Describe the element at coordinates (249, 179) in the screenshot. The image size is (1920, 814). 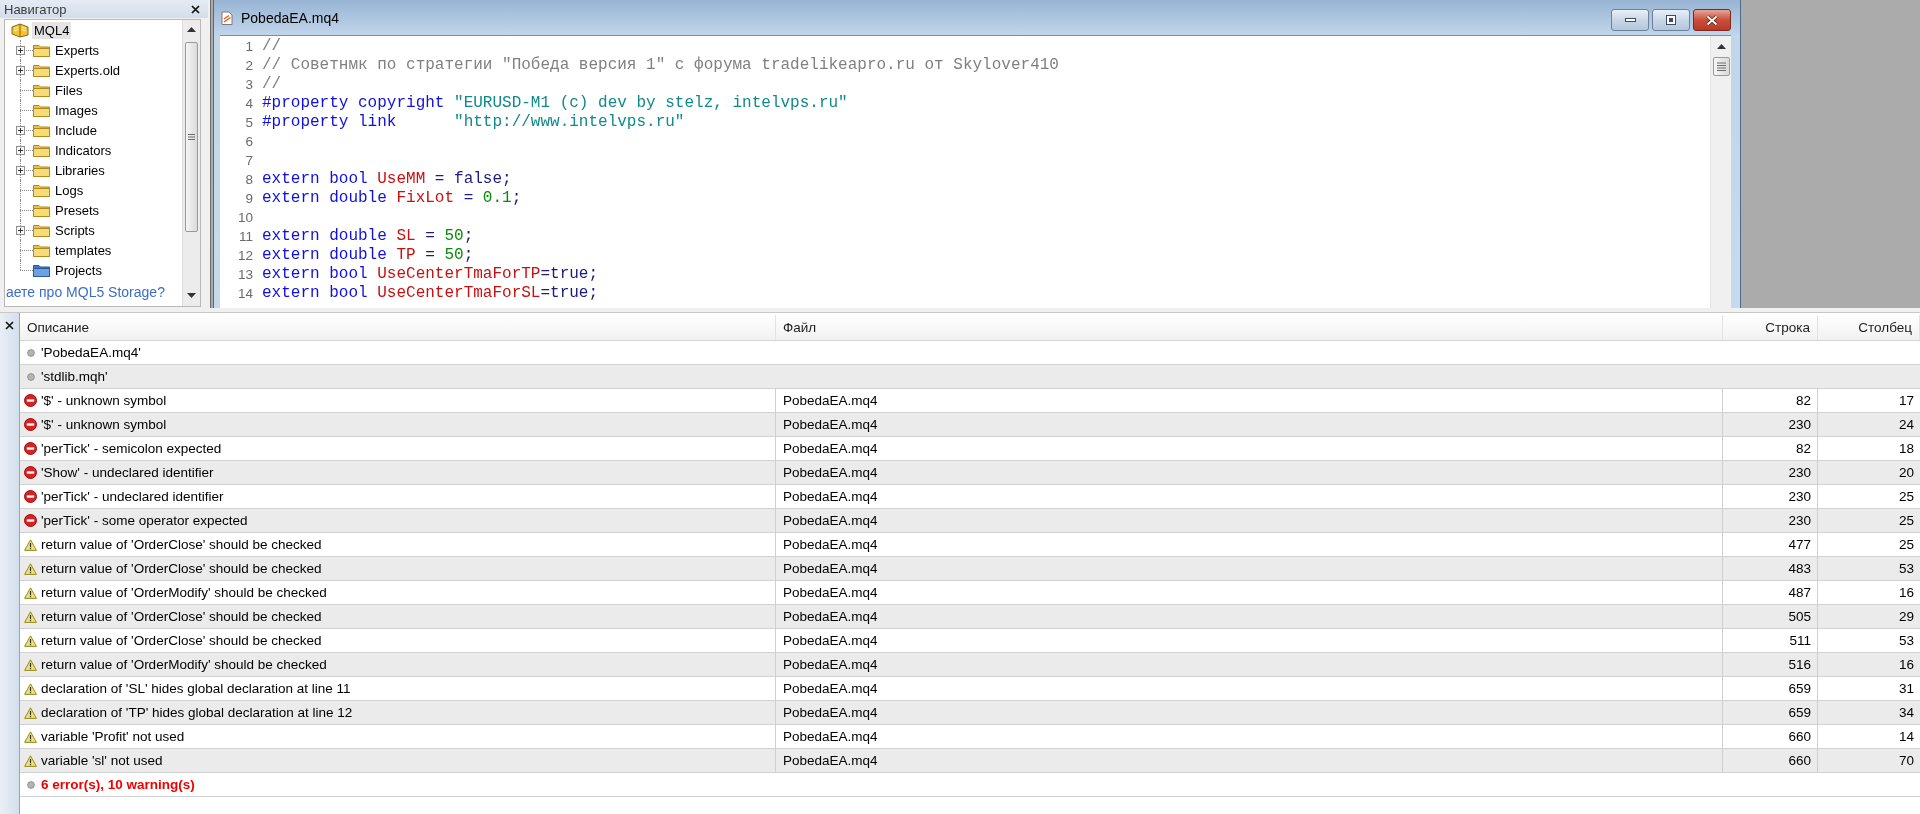
I see `line-number: 8` at that location.